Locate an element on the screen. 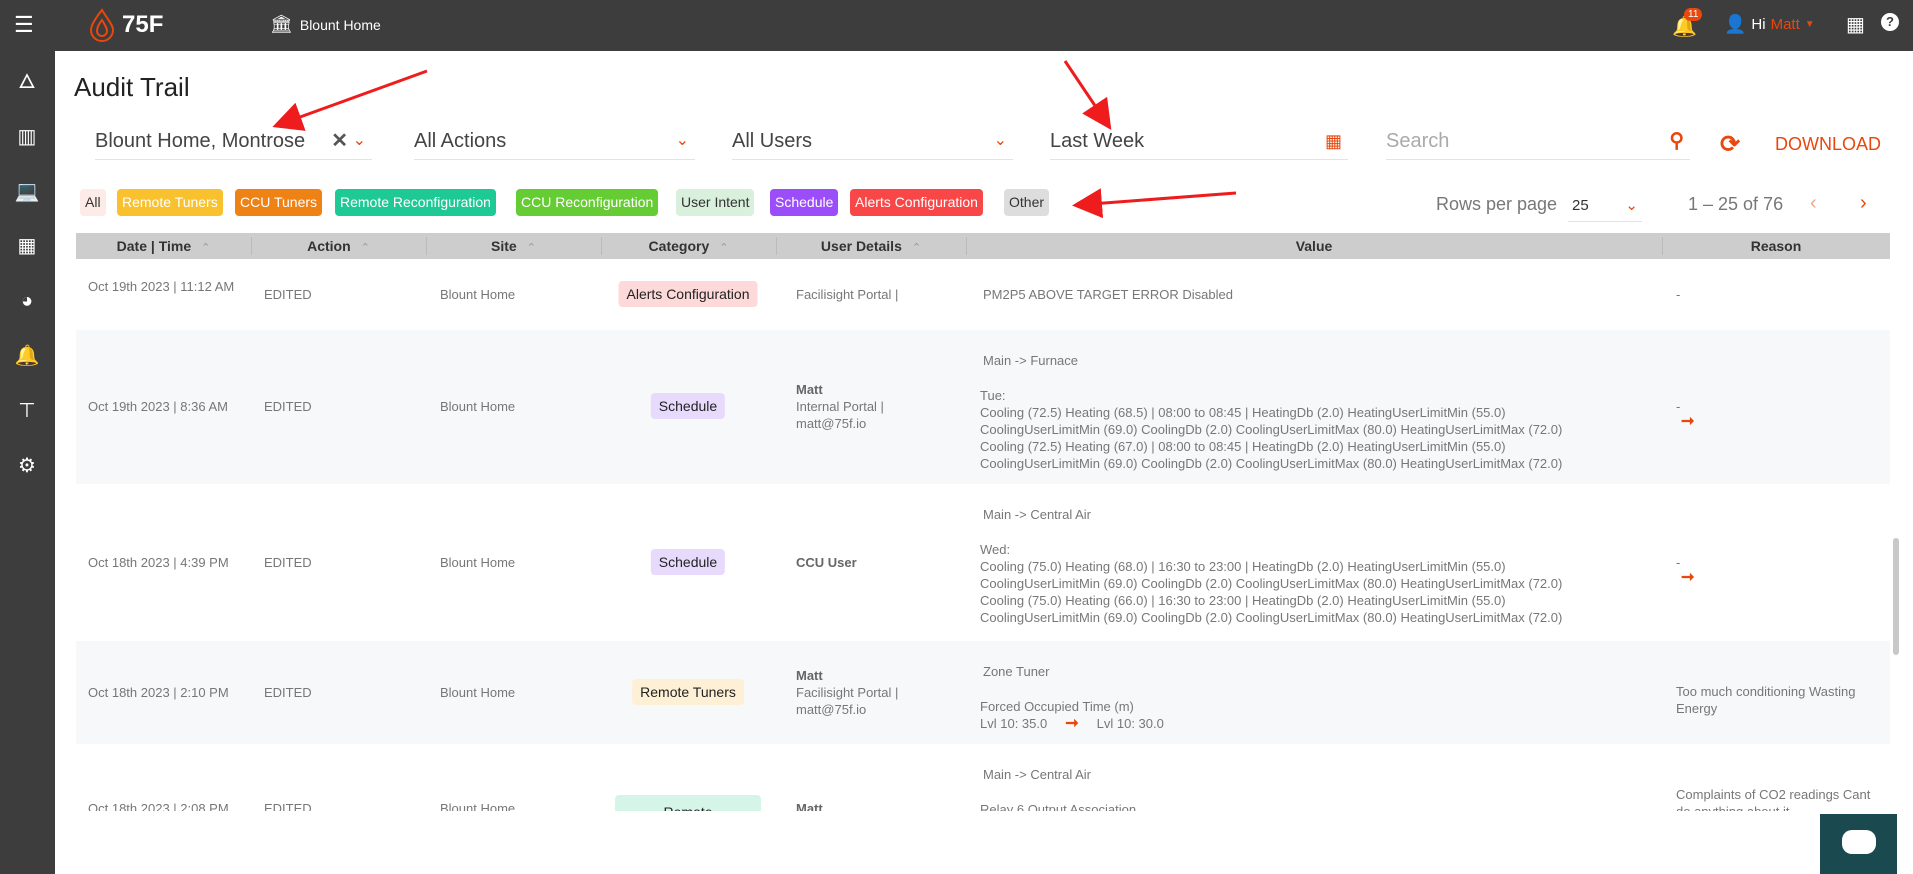  laptop-icon: 💻 is located at coordinates (27, 192).